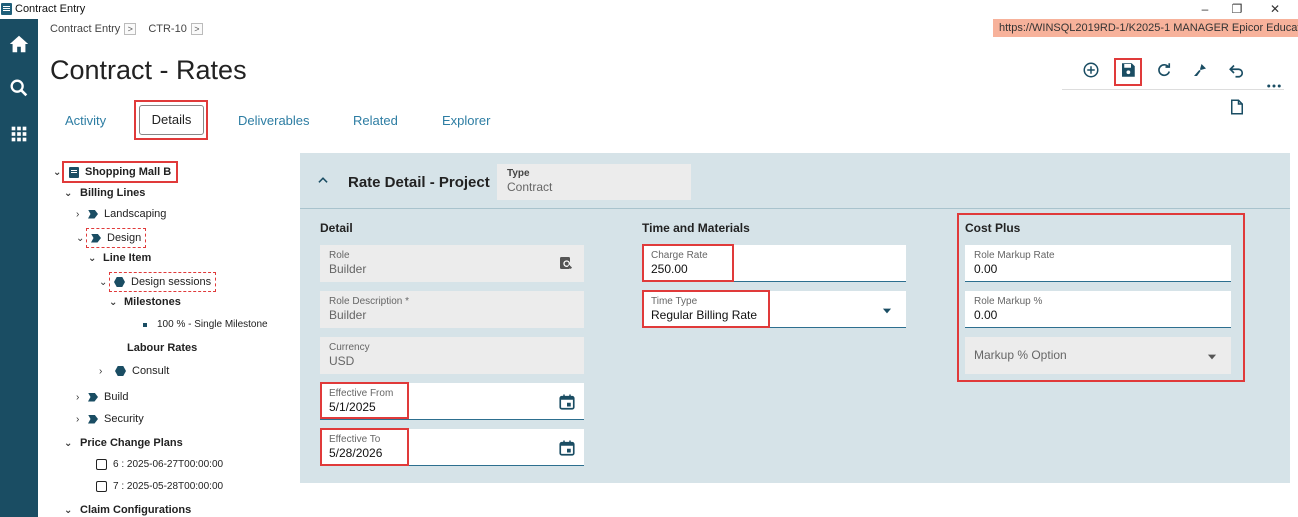  I want to click on tree-node-landscaping: › Landscaping, so click(121, 214).